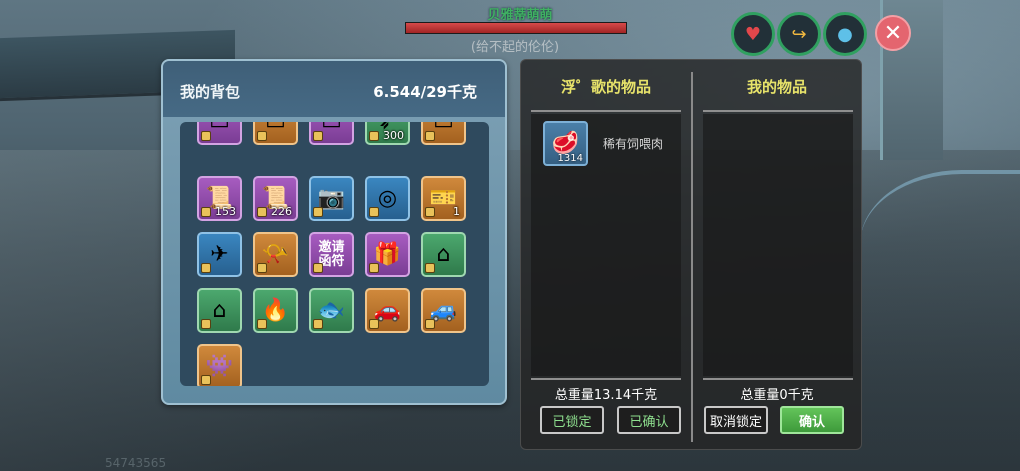  I want to click on item-icon: ✈, so click(219, 254).